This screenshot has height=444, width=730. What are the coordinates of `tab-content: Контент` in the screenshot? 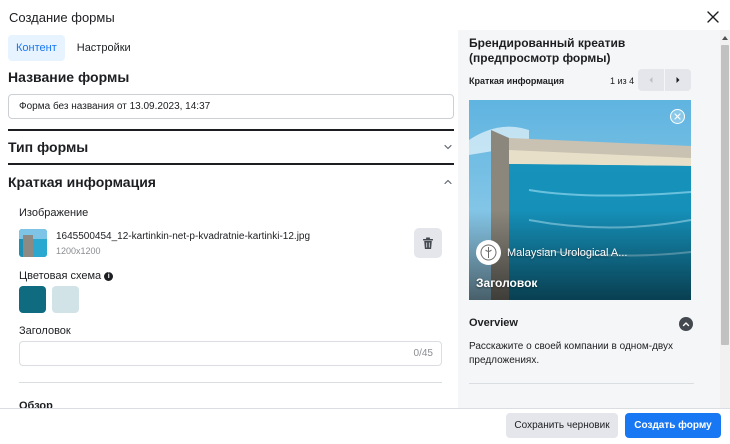 It's located at (36, 48).